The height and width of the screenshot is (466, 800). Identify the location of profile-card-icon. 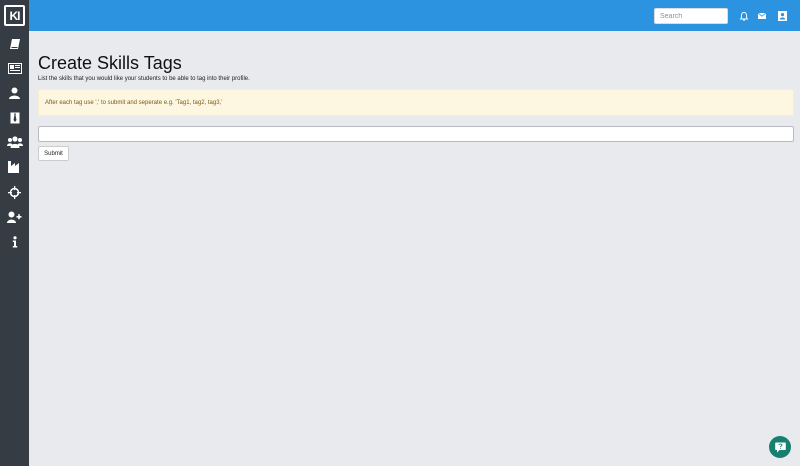
(782, 16).